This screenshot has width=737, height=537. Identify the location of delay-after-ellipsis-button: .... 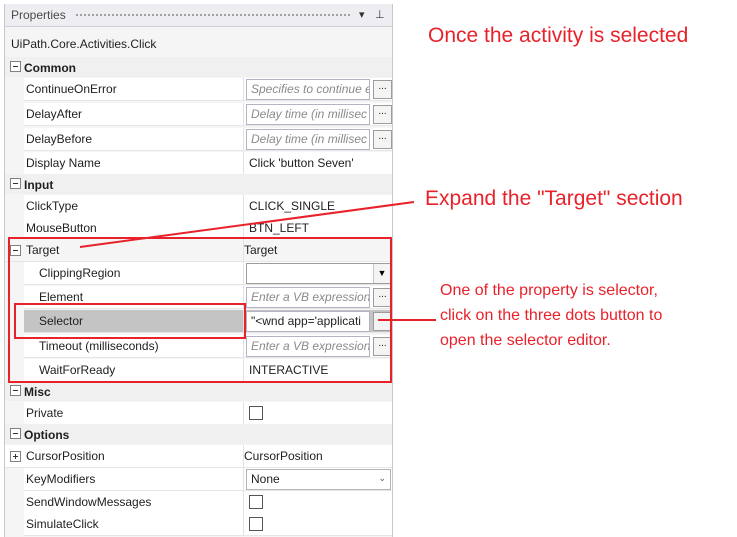
(382, 114).